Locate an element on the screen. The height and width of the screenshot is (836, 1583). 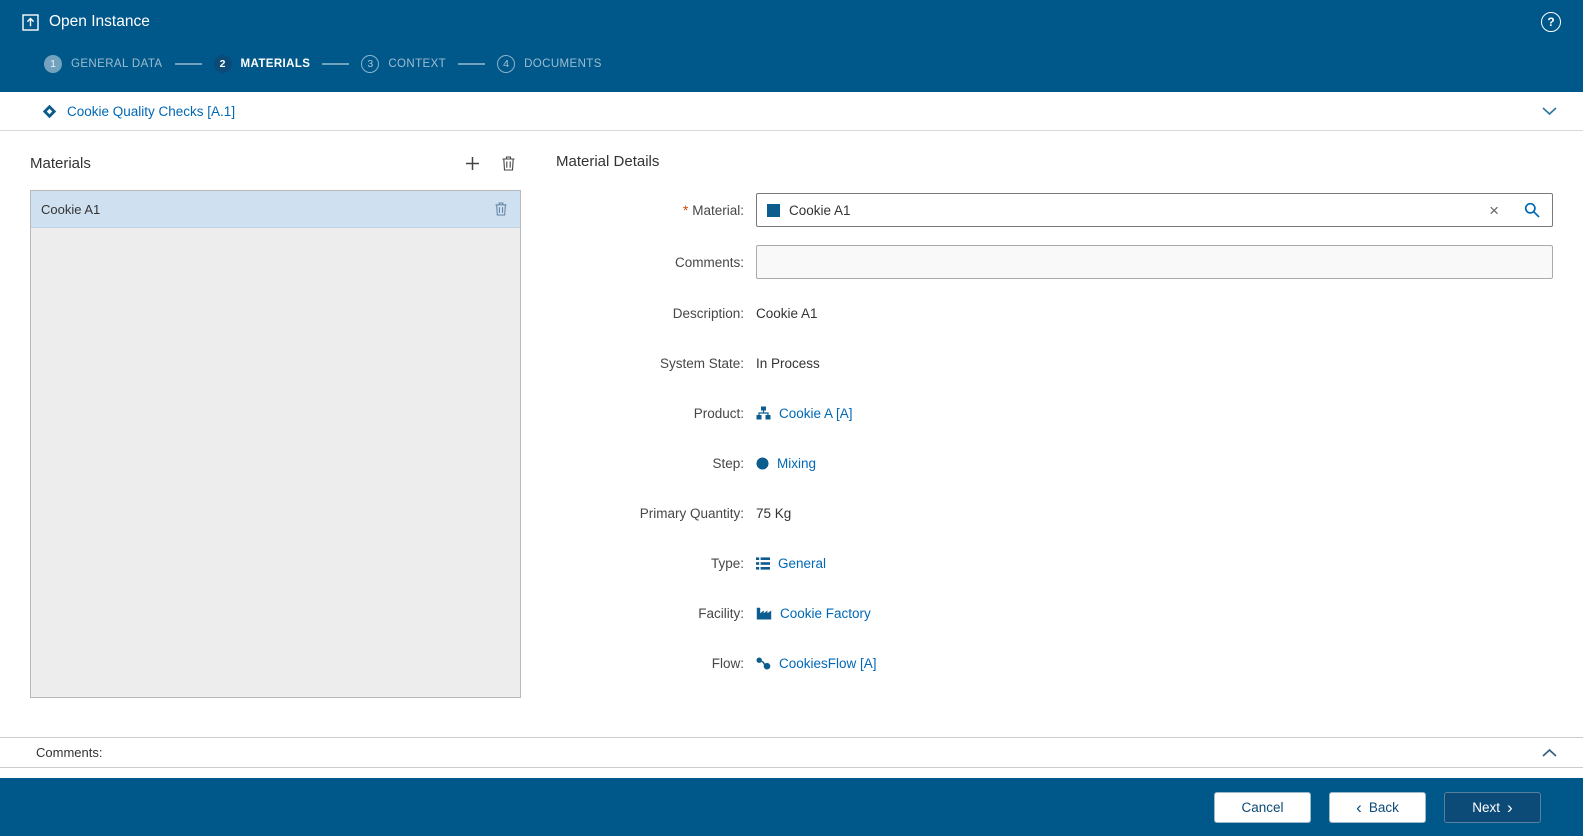
chevron-left-icon: ‹ is located at coordinates (1359, 807).